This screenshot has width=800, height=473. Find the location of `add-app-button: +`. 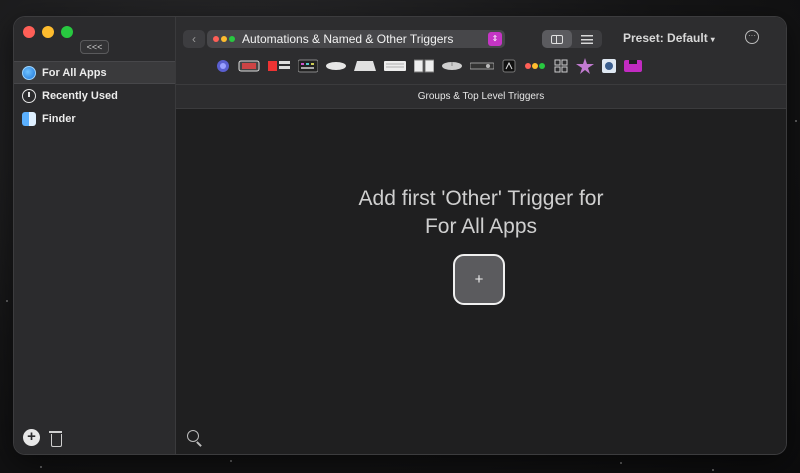

add-app-button: + is located at coordinates (31, 437).